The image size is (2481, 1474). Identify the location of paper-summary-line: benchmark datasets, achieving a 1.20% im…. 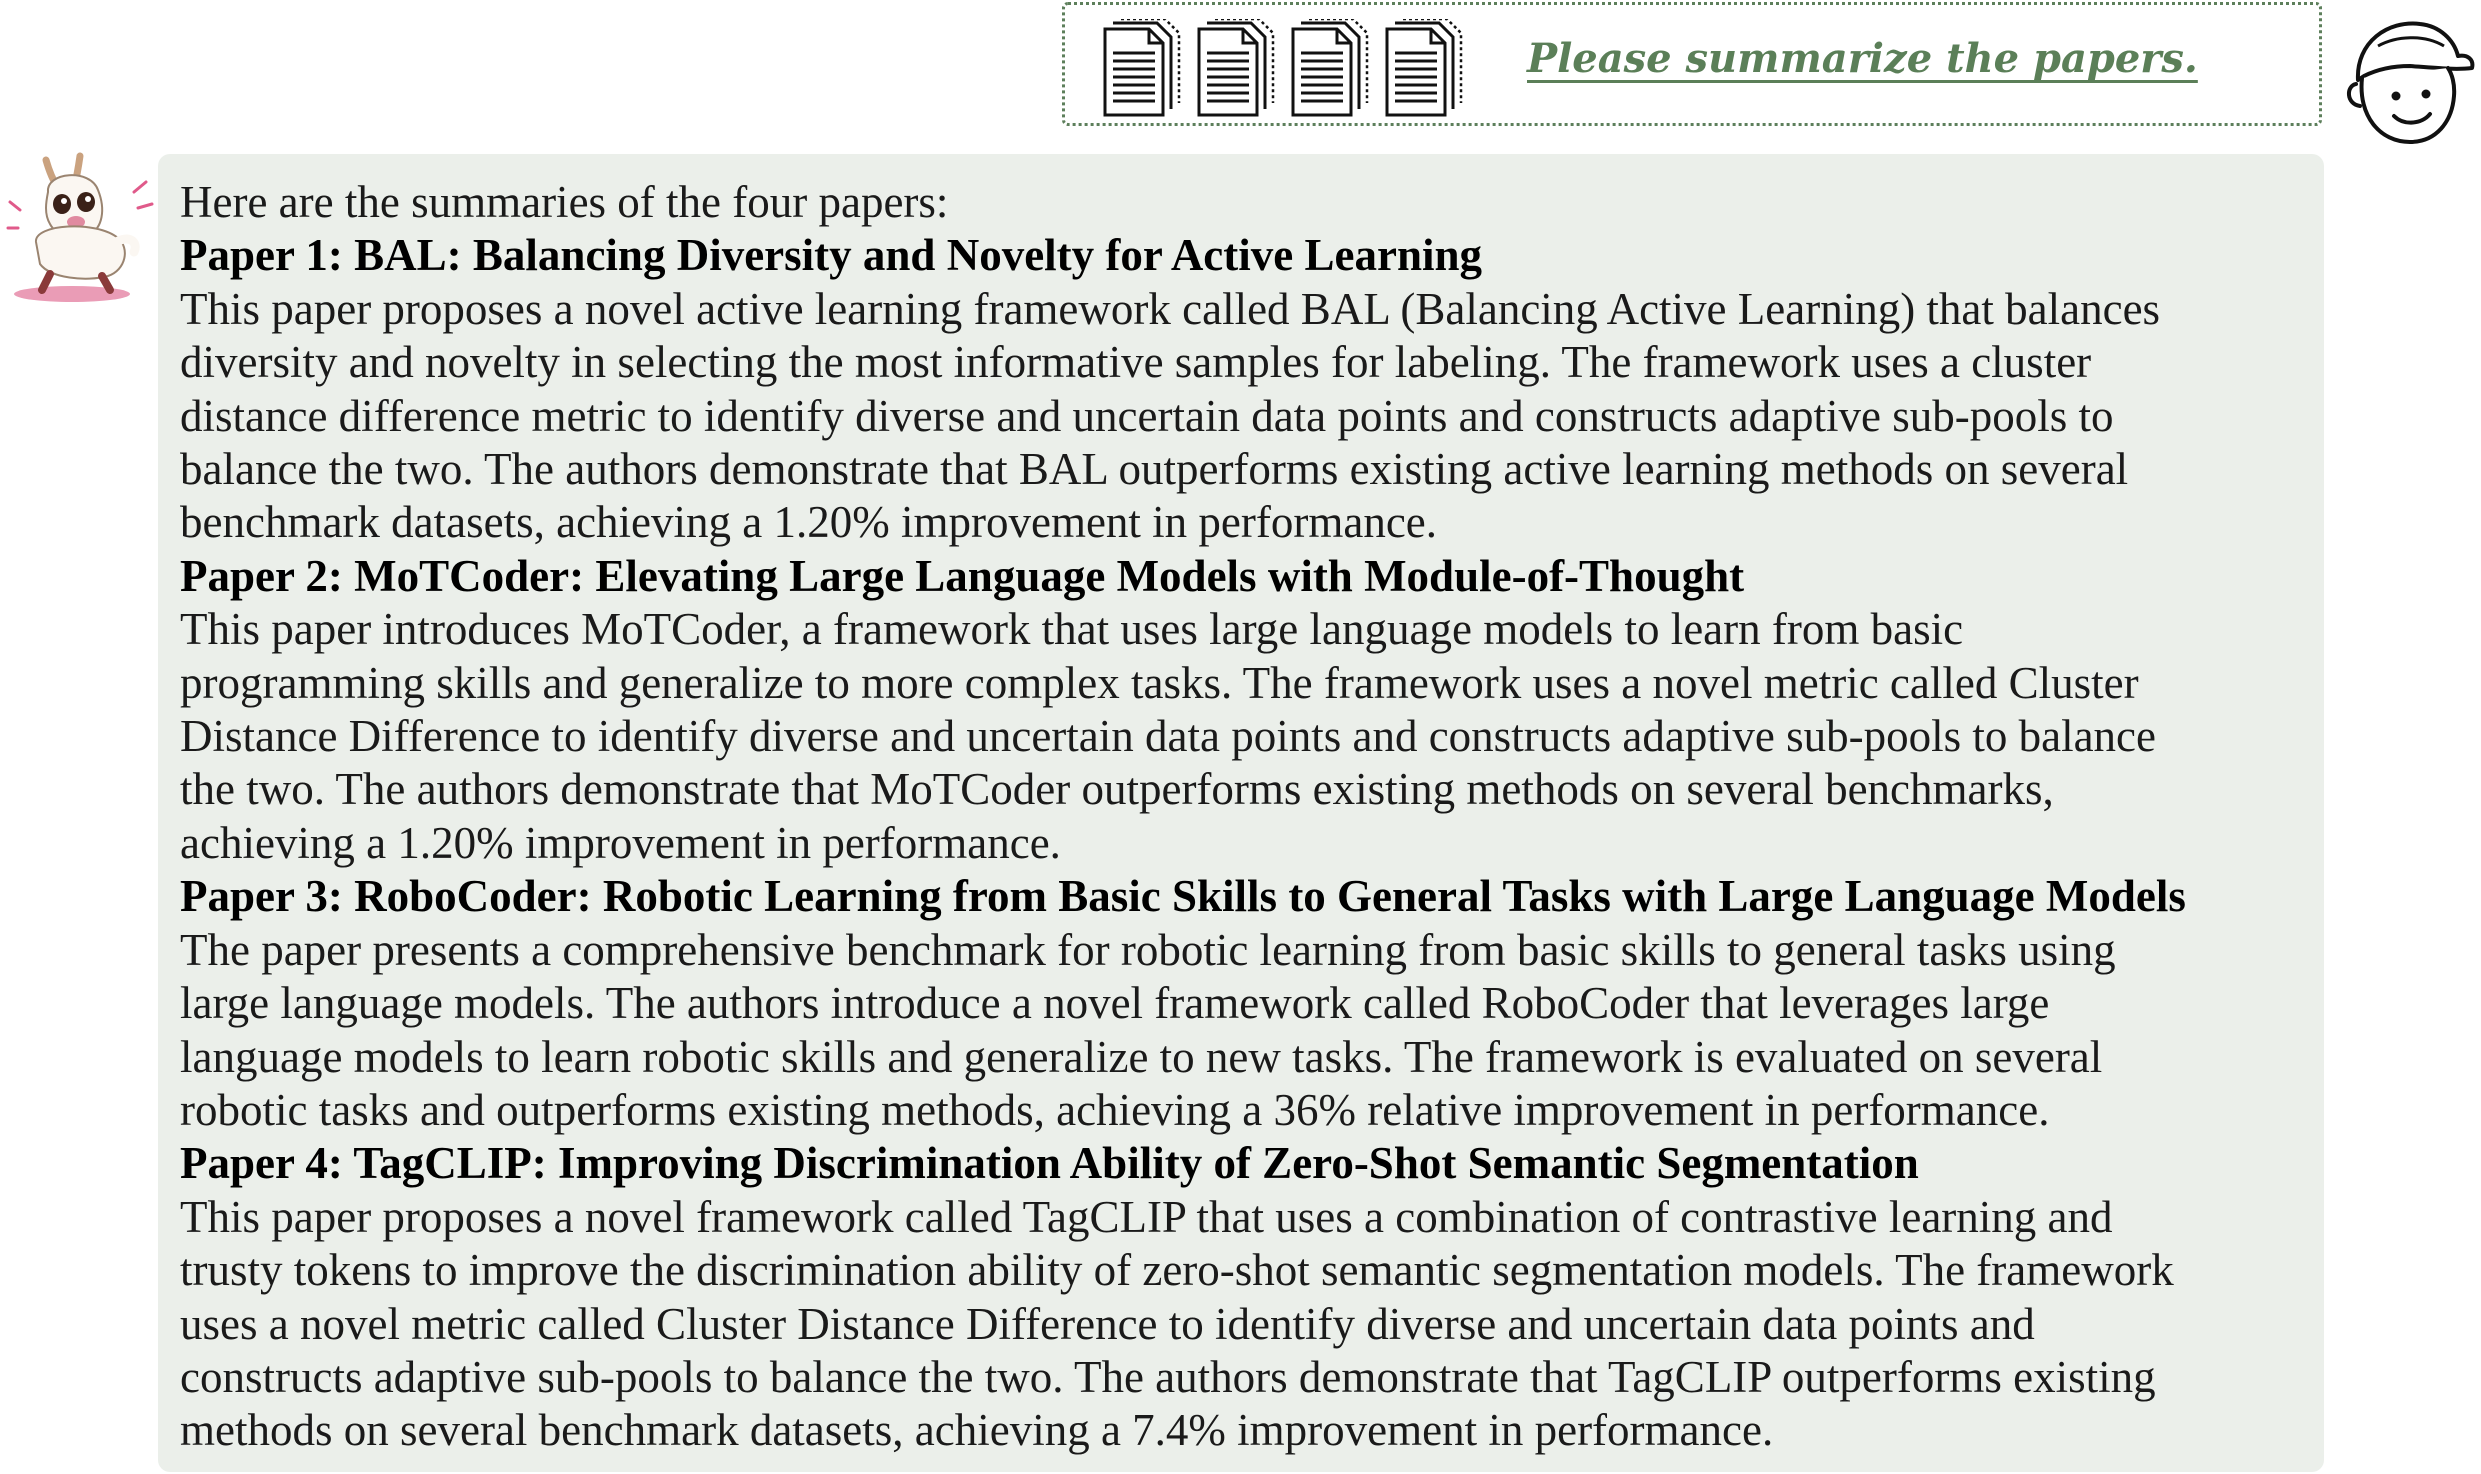
(809, 522).